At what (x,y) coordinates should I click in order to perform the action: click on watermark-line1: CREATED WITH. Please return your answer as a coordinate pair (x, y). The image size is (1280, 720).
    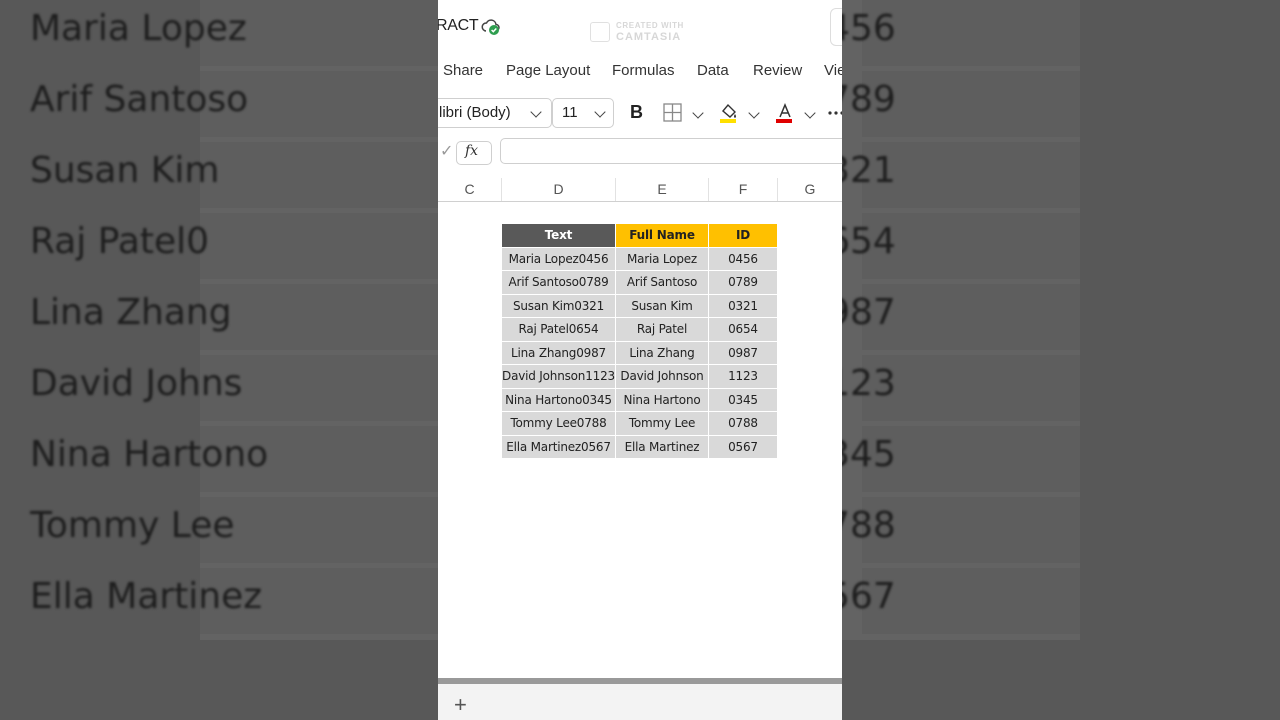
    Looking at the image, I should click on (650, 25).